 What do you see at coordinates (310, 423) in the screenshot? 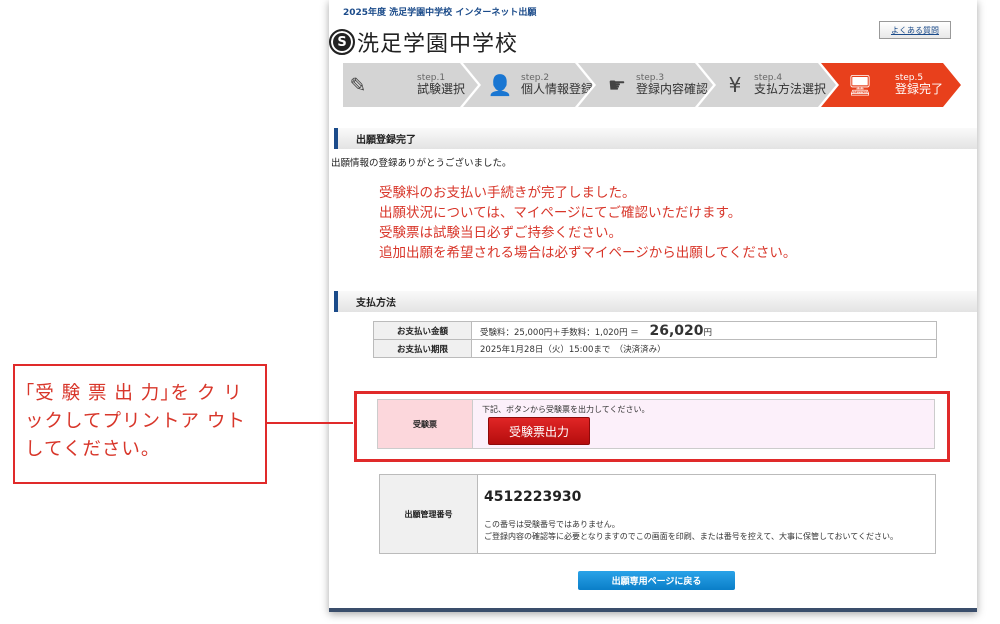
I see `callout-connector` at bounding box center [310, 423].